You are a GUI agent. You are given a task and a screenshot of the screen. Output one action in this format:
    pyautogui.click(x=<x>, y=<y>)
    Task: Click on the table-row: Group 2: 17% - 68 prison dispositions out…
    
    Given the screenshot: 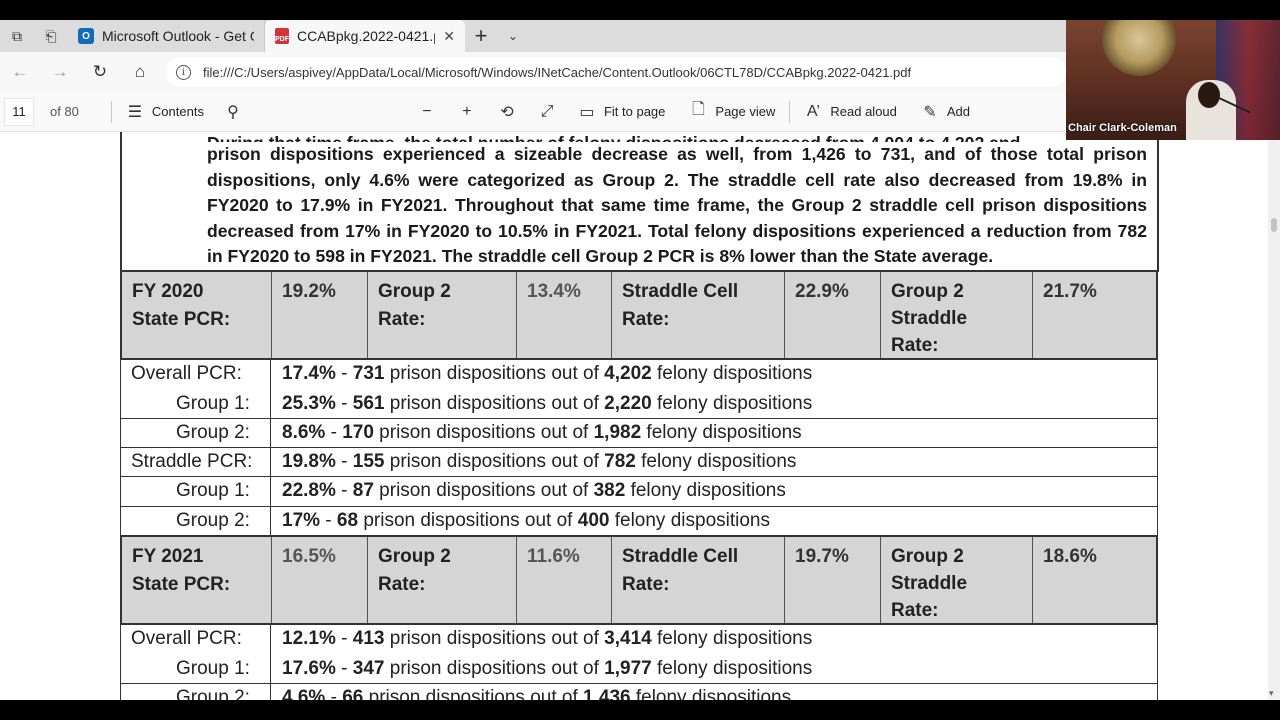 What is the action you would take?
    pyautogui.click(x=639, y=521)
    